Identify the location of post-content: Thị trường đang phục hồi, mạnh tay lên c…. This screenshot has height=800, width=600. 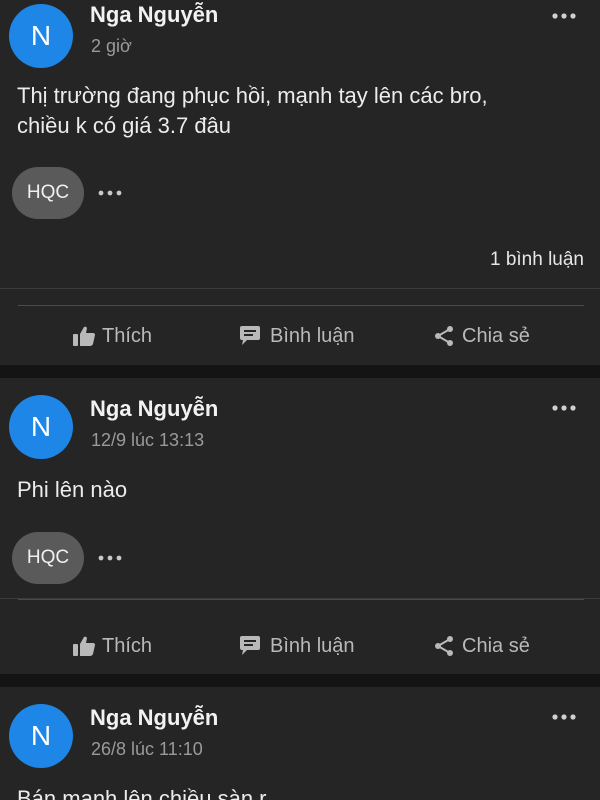
(252, 110).